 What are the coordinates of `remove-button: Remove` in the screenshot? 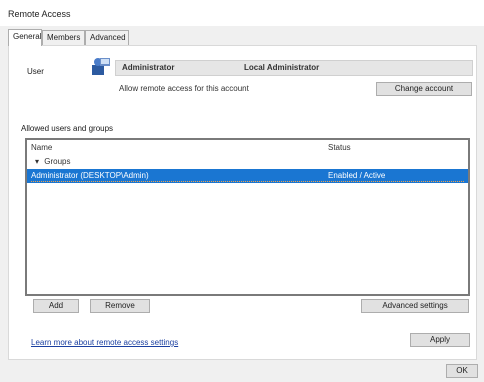 It's located at (120, 306).